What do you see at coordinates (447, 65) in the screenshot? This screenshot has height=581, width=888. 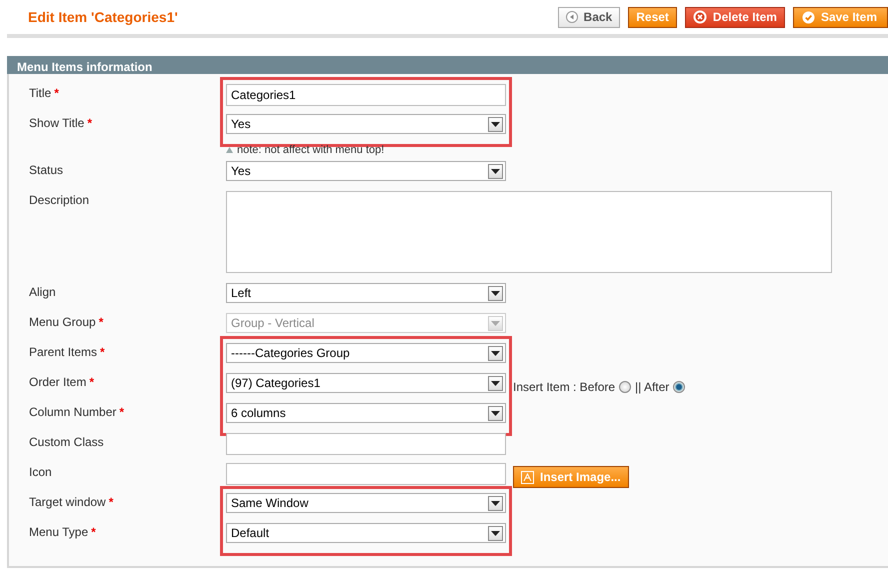 I see `section-header: Menu Items information` at bounding box center [447, 65].